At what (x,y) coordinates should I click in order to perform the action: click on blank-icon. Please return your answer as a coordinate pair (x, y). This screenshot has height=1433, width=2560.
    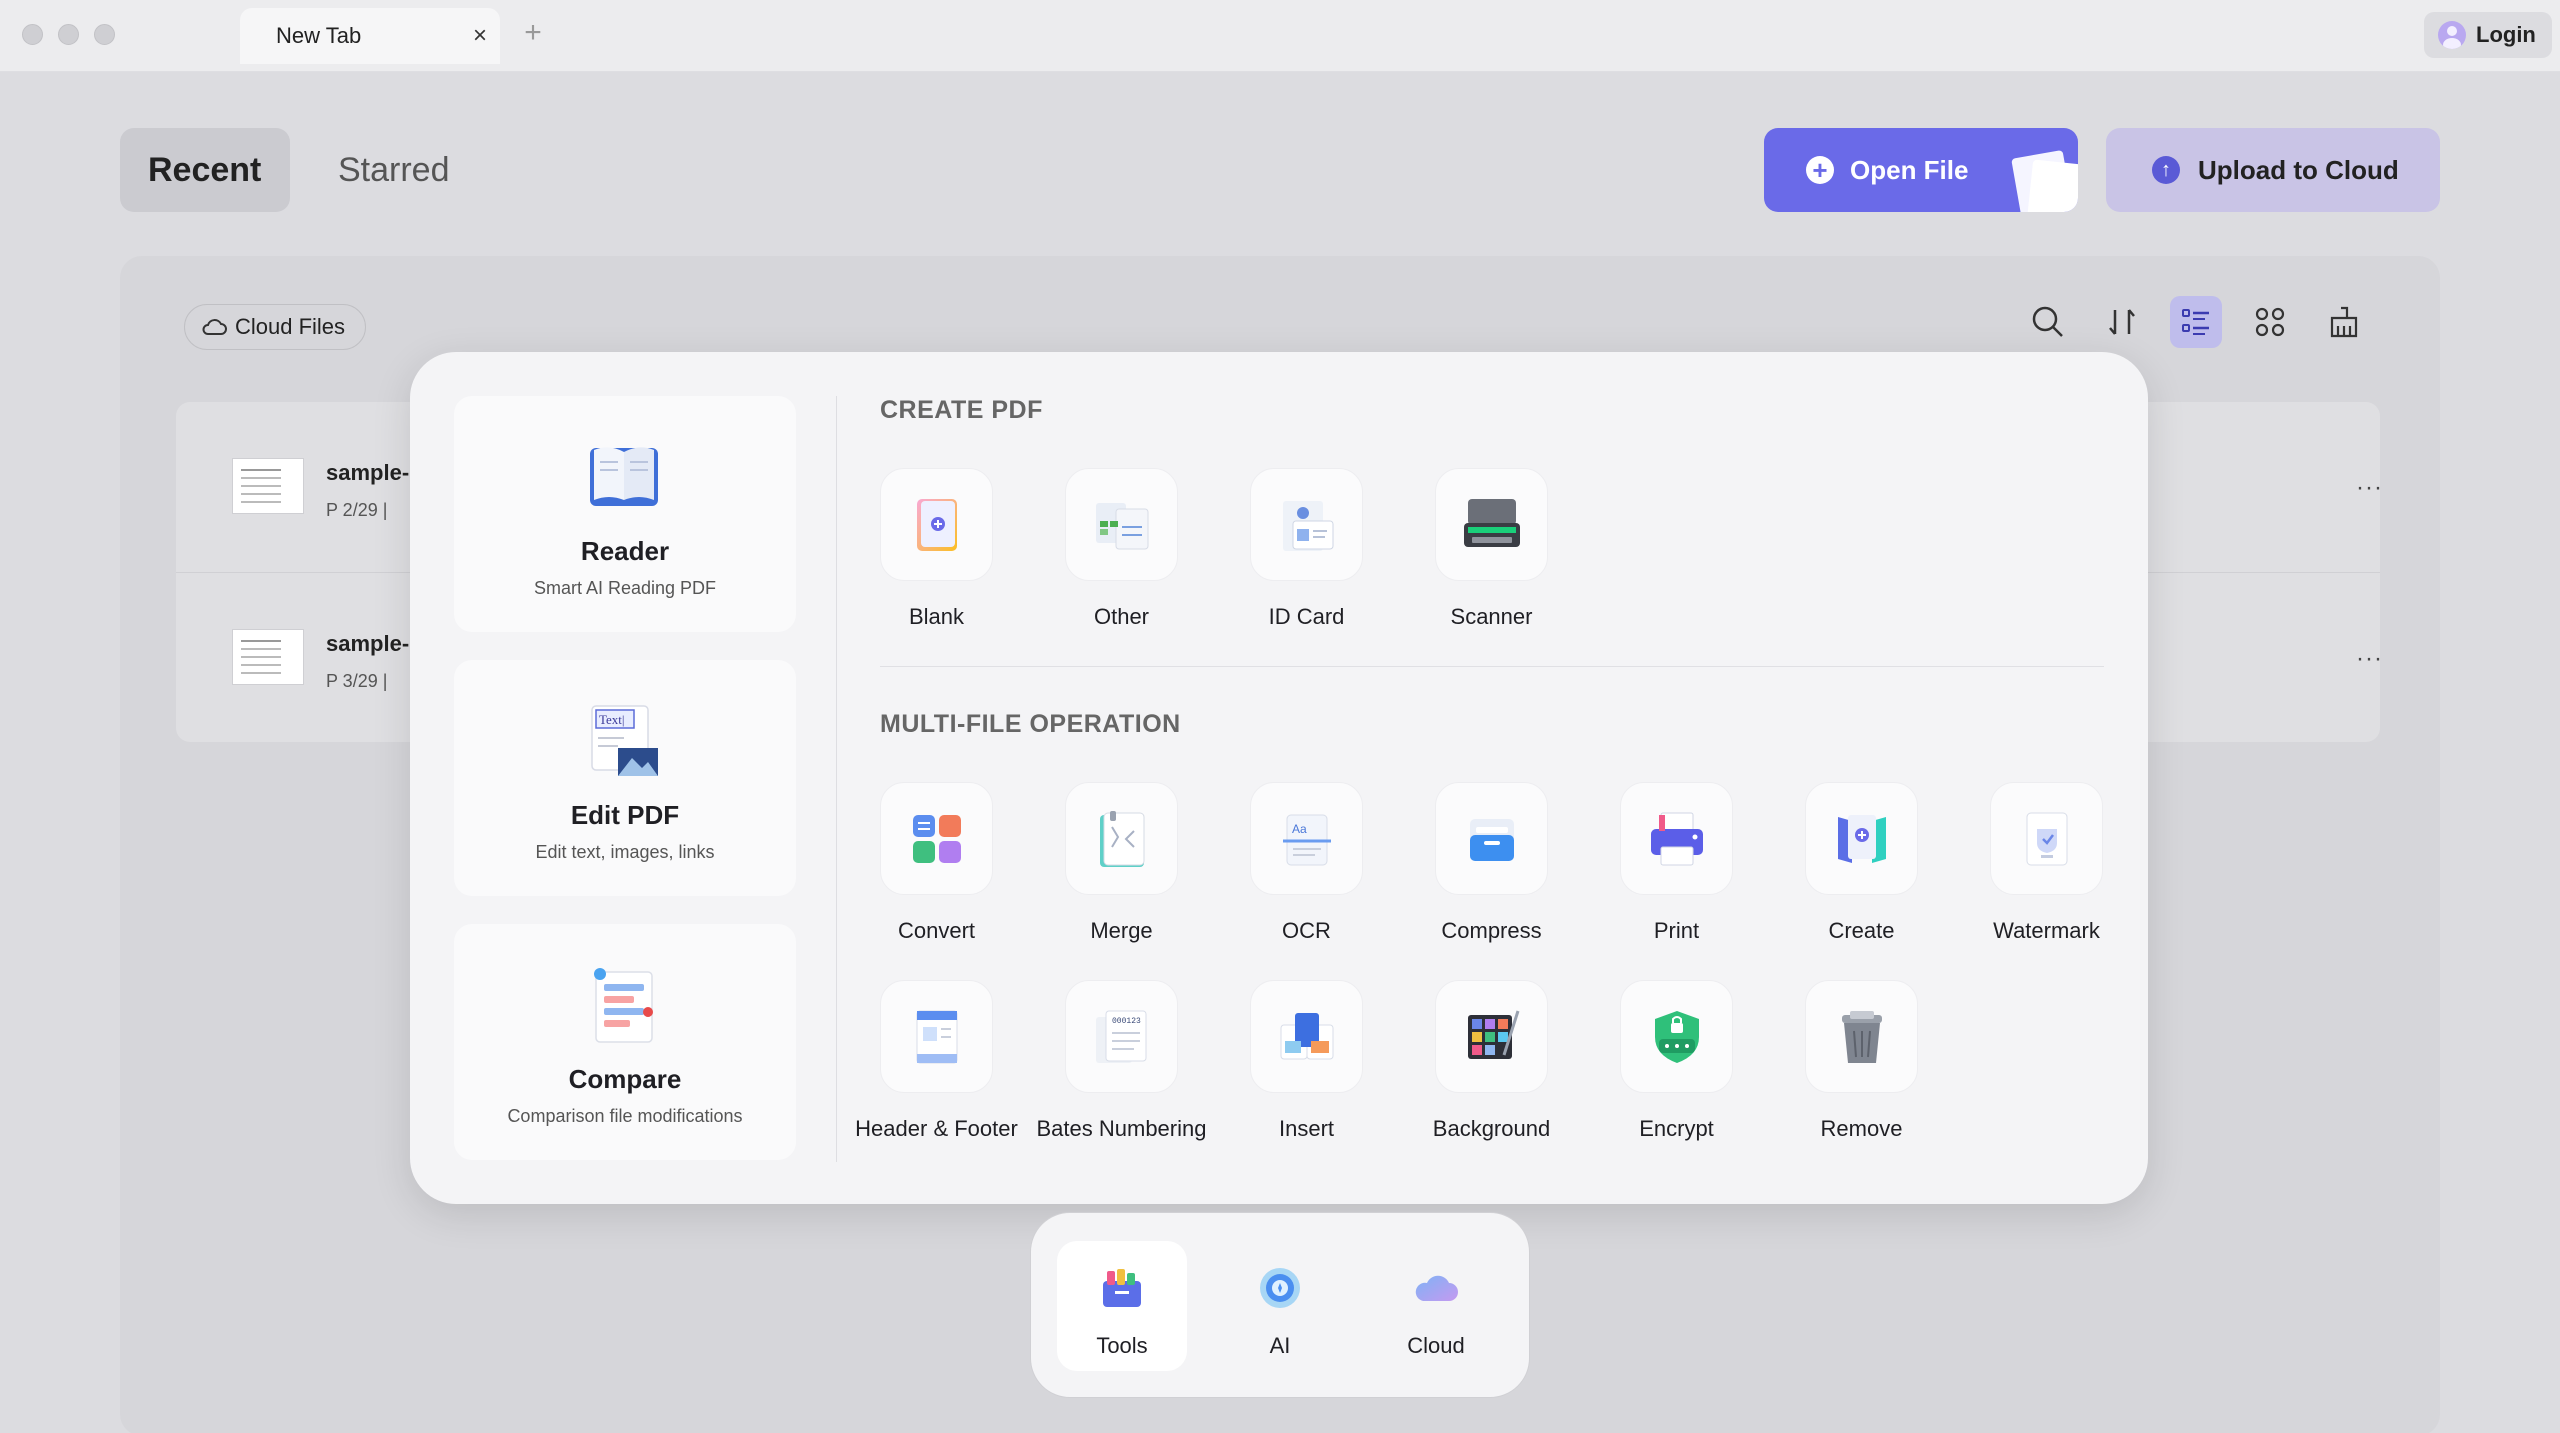
    Looking at the image, I should click on (936, 524).